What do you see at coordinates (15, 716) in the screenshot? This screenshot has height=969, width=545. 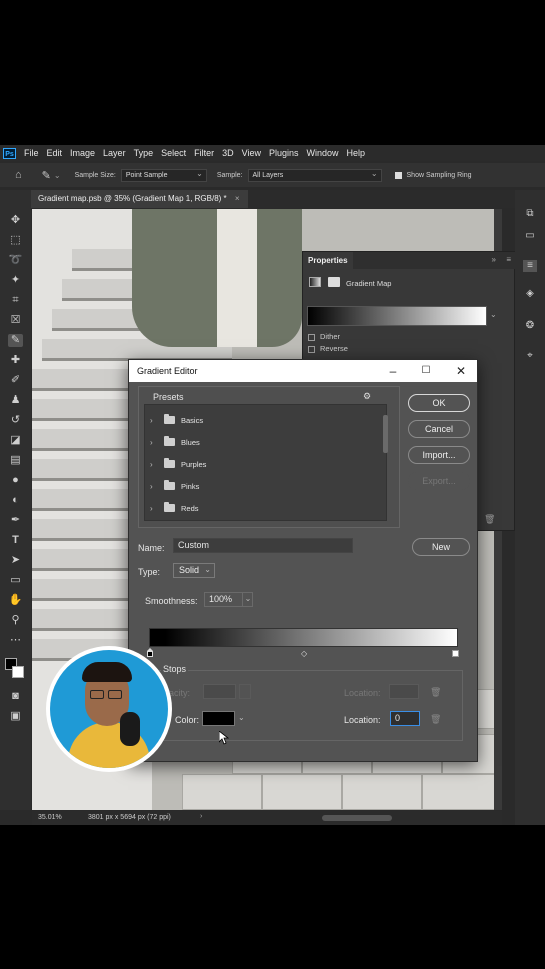 I see `screen-mode-icon: ▣` at bounding box center [15, 716].